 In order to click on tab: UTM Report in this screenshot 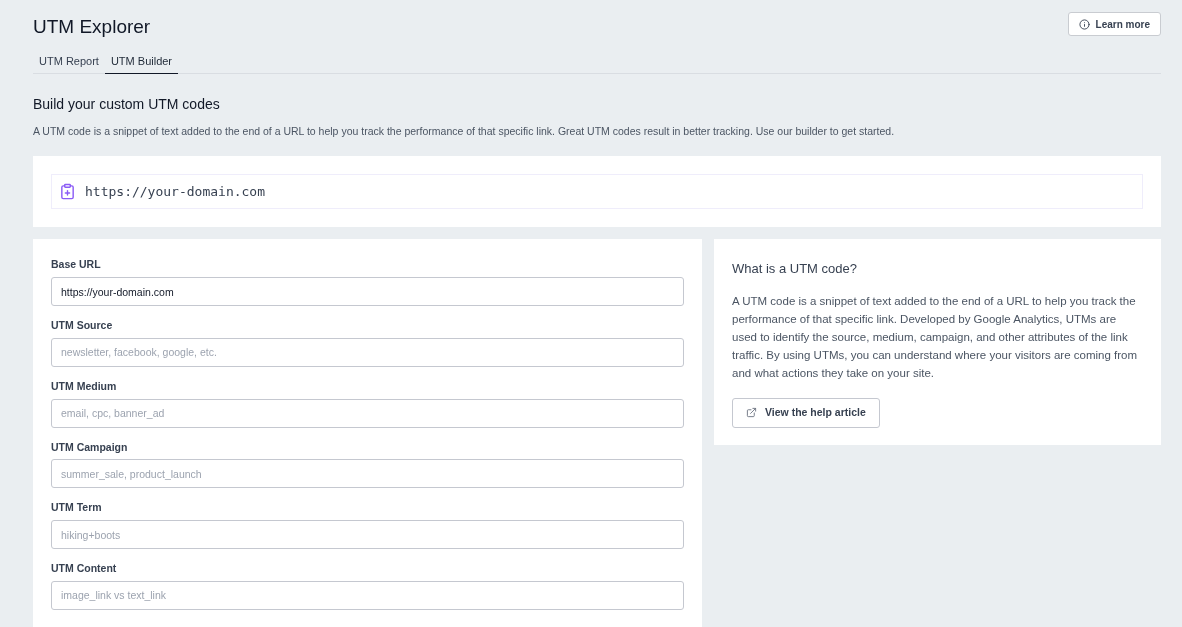, I will do `click(69, 61)`.